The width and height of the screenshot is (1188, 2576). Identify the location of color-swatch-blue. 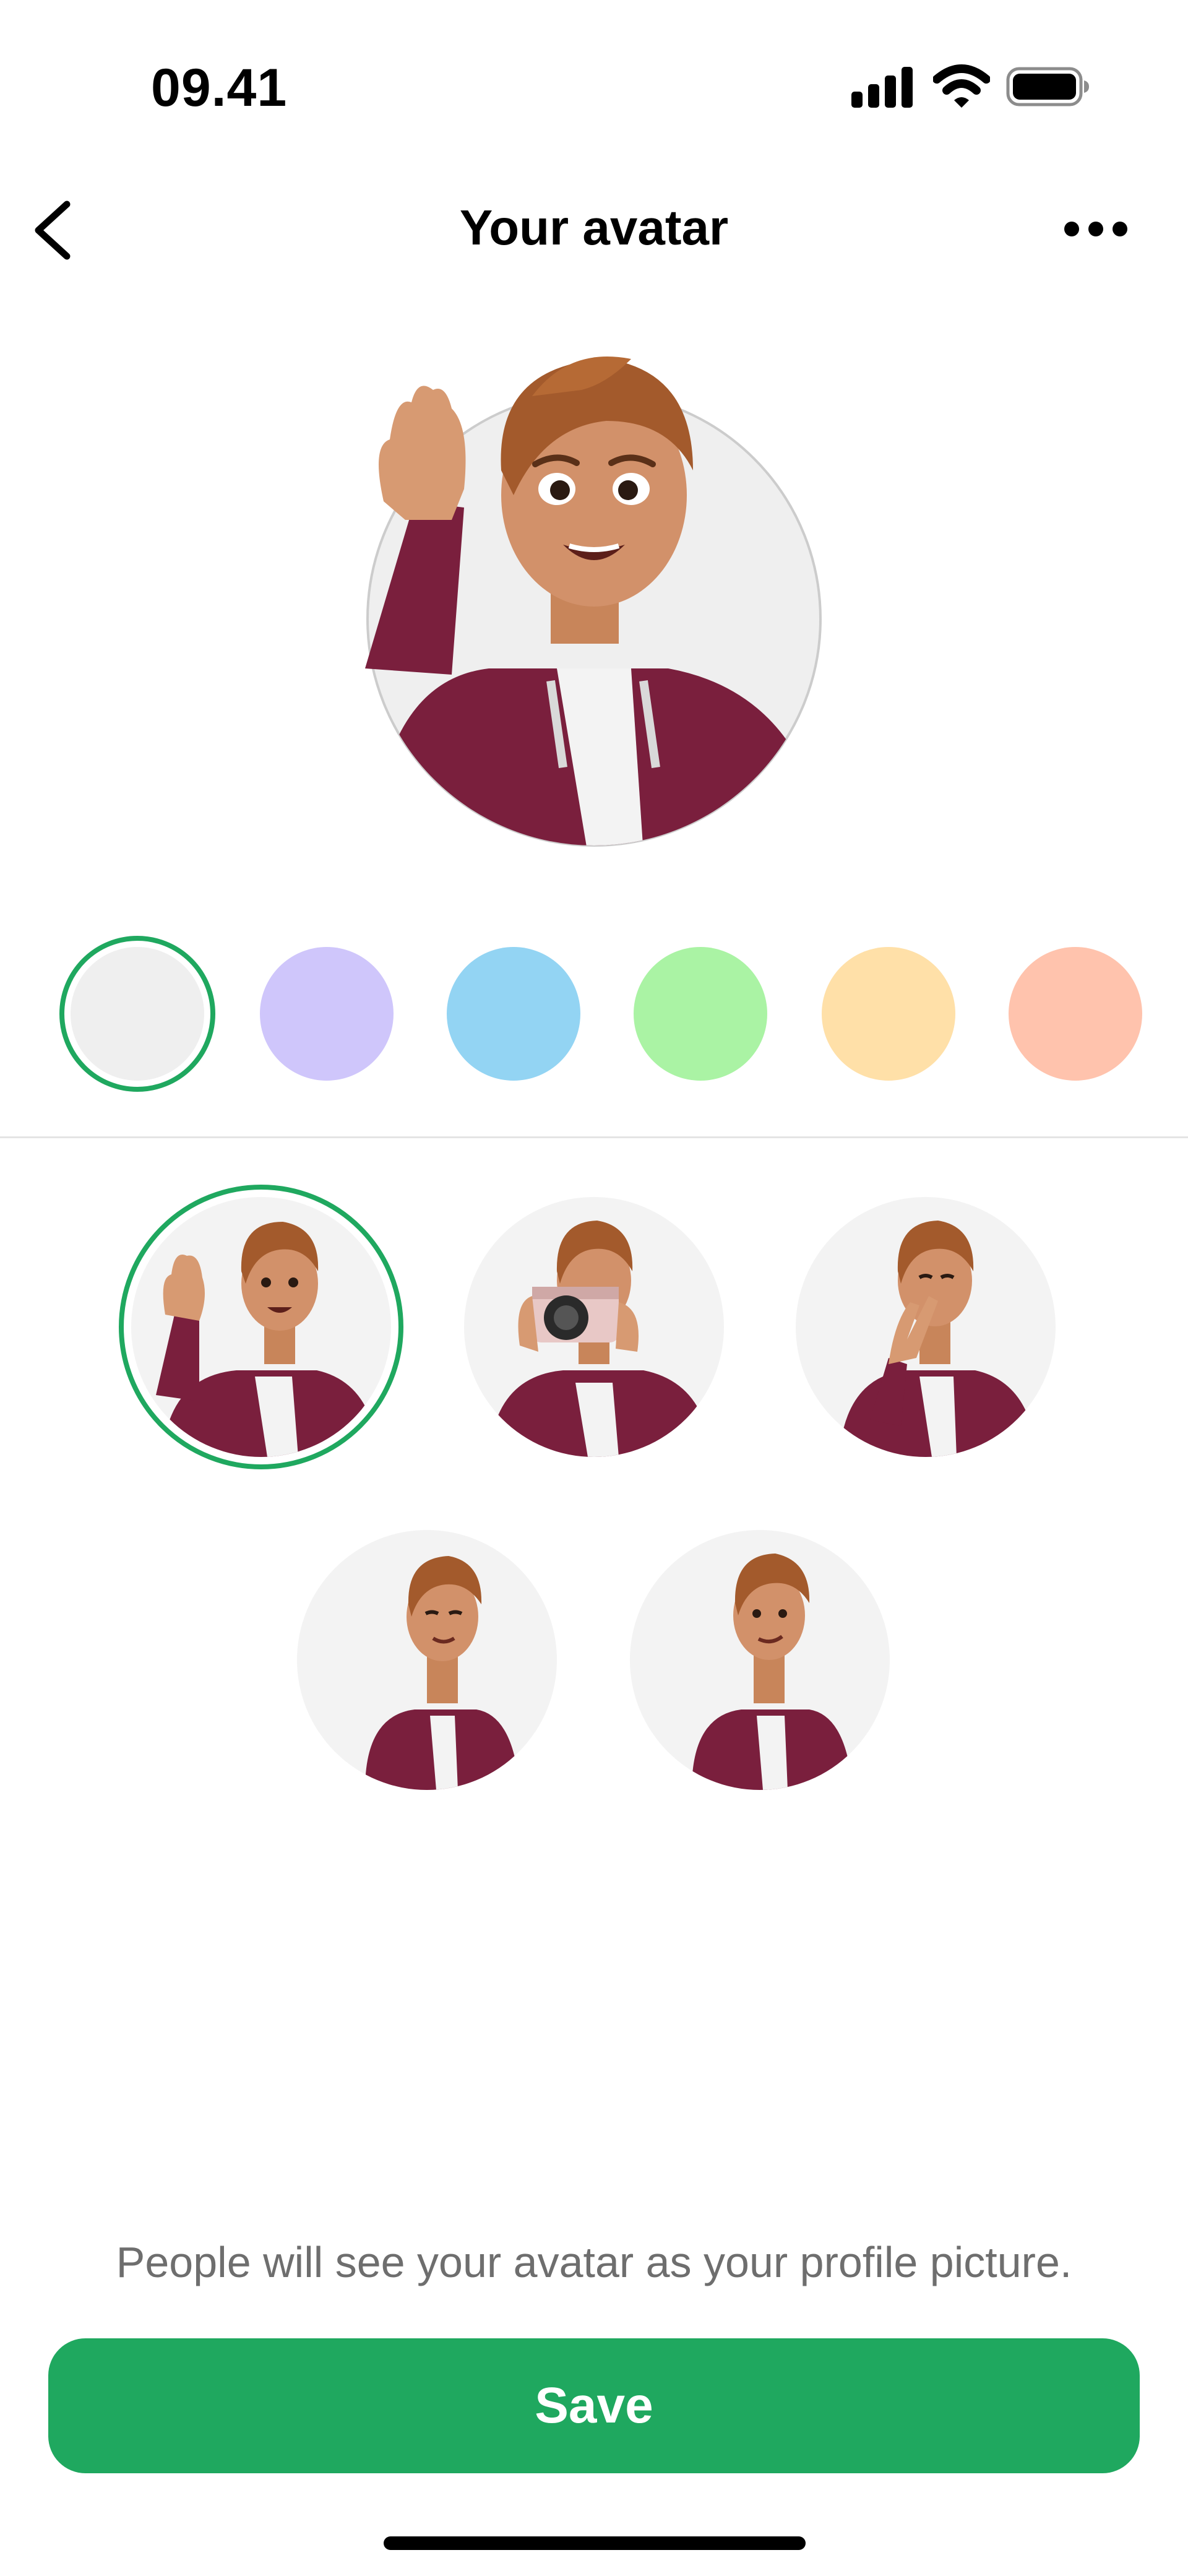
(513, 1014).